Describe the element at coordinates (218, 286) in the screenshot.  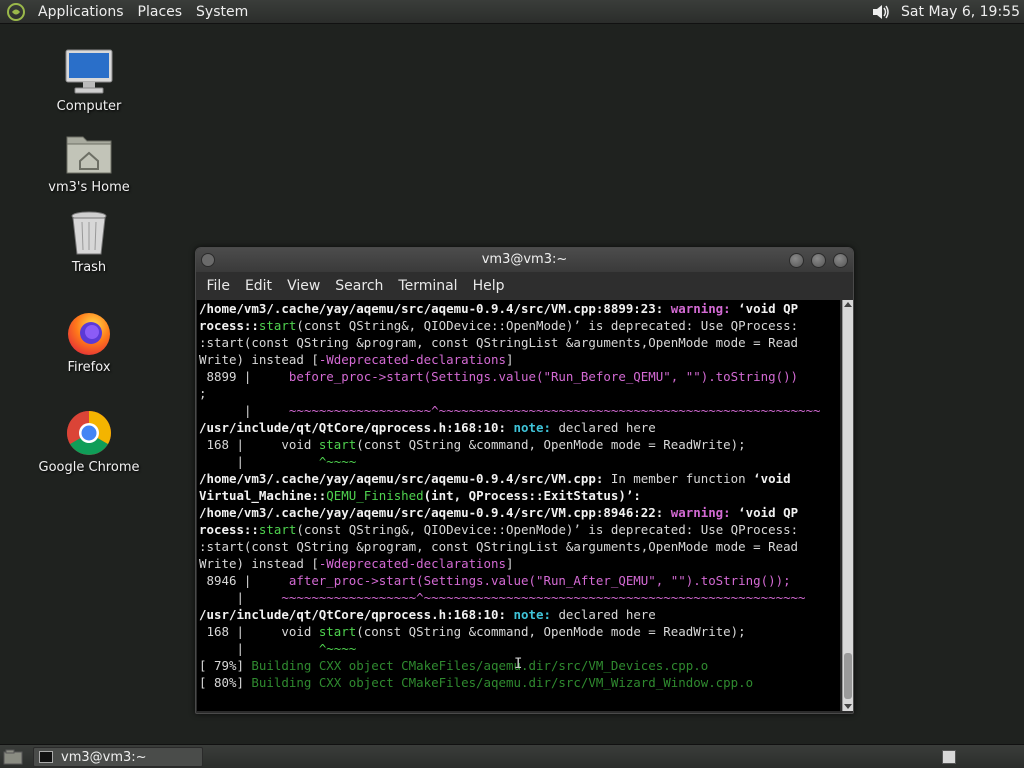
I see `menu-file: File` at that location.